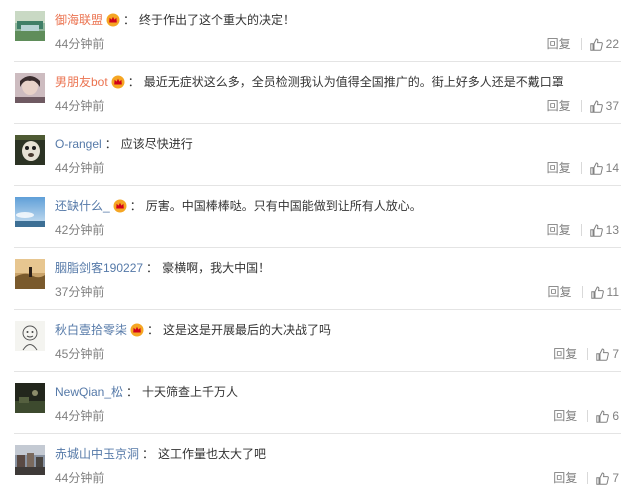 The width and height of the screenshot is (629, 496). I want to click on comment-text: 厉害。中国棒棒哒。只有中国能做到让所有人放心。, so click(283, 206).